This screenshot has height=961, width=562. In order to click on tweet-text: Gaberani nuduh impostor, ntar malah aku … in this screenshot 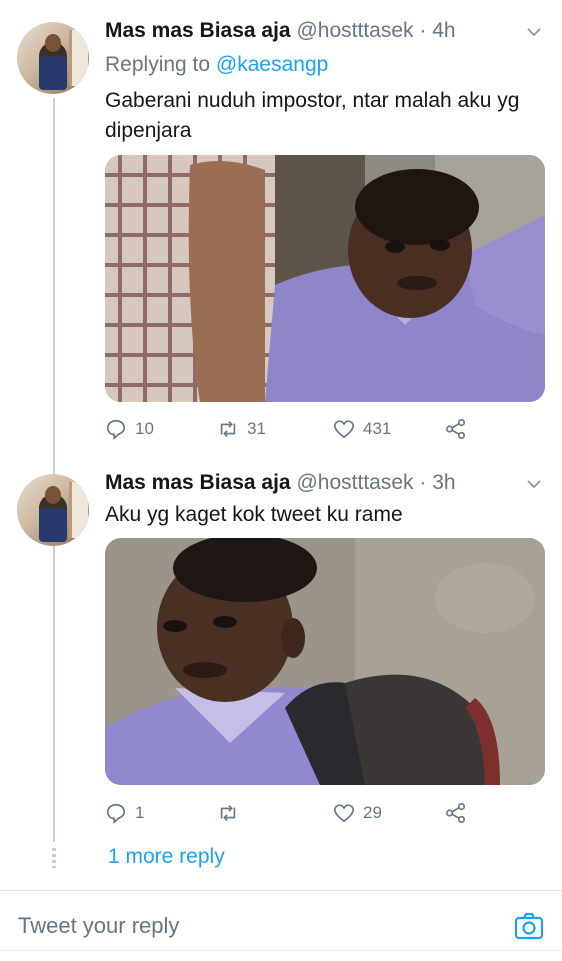, I will do `click(312, 115)`.